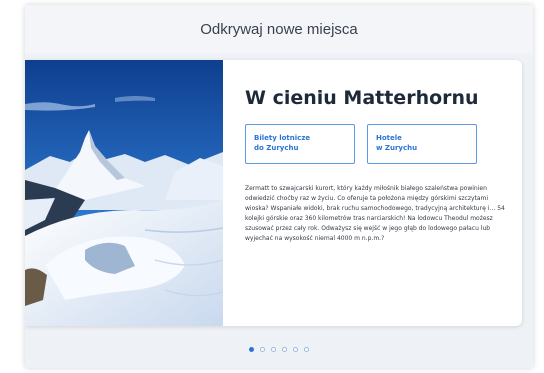 Image resolution: width=544 pixels, height=373 pixels. What do you see at coordinates (397, 148) in the screenshot?
I see `hotels-button-line2: w Zurychu` at bounding box center [397, 148].